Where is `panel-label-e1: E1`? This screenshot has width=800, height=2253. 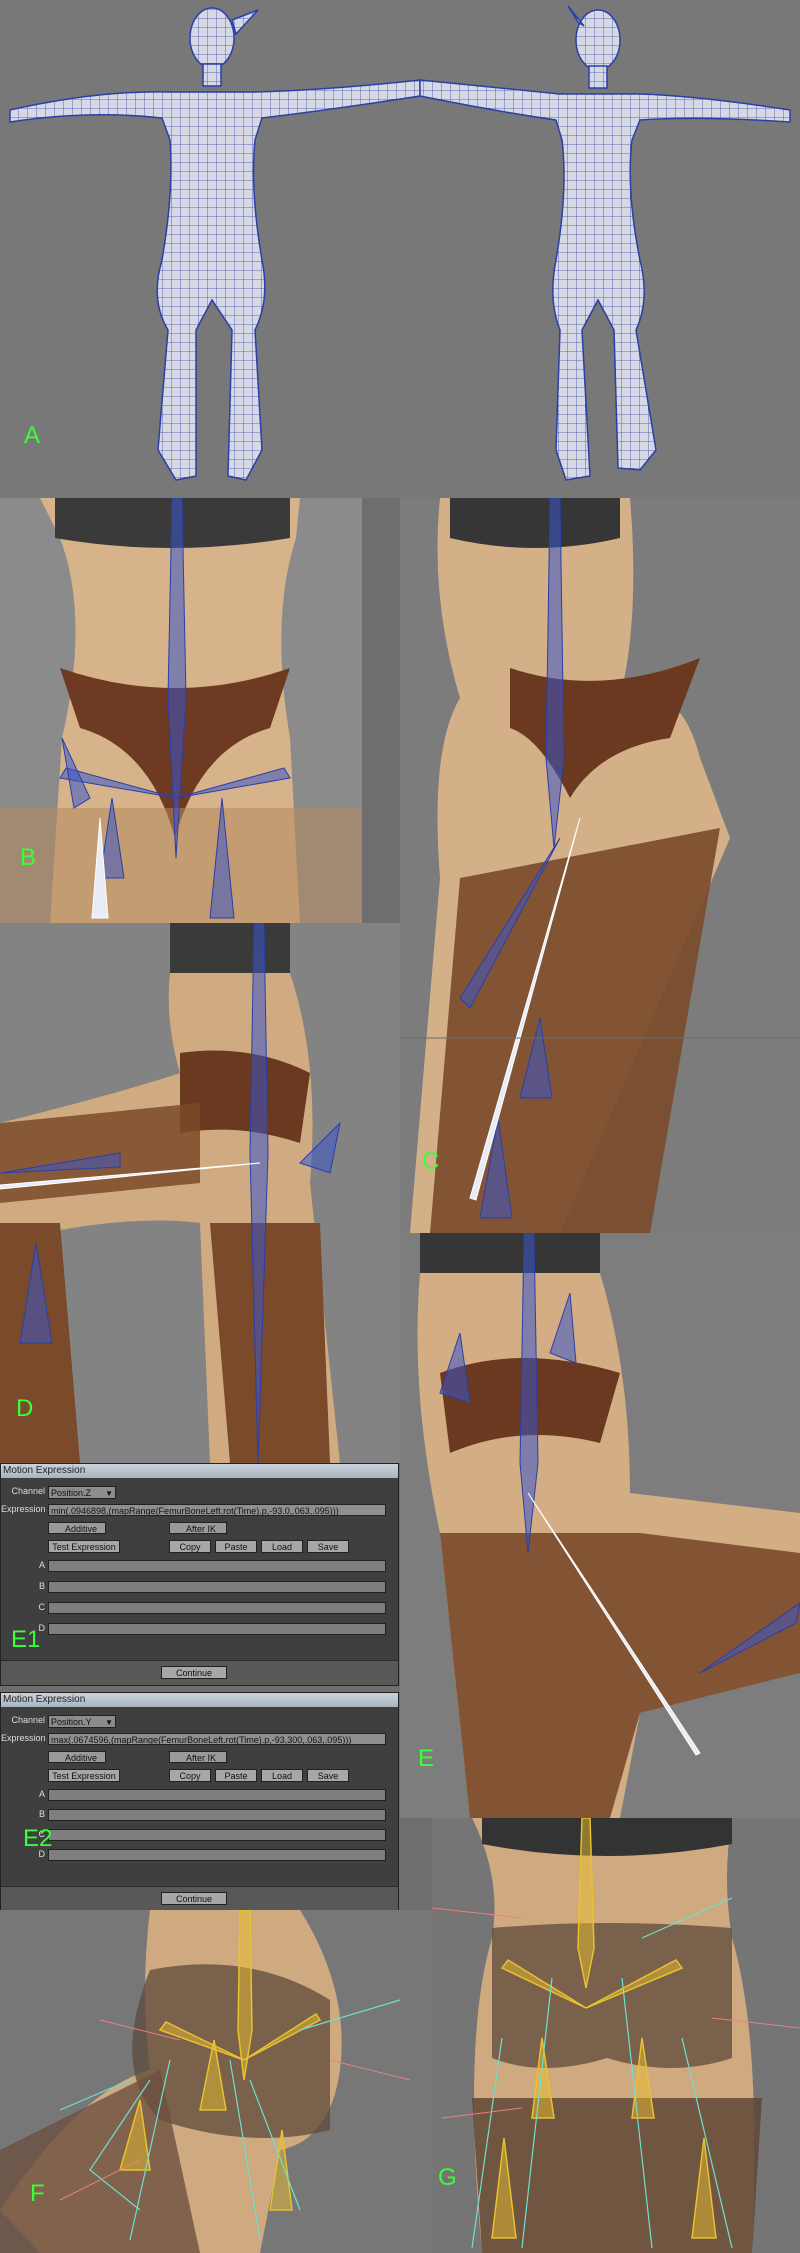 panel-label-e1: E1 is located at coordinates (26, 1639).